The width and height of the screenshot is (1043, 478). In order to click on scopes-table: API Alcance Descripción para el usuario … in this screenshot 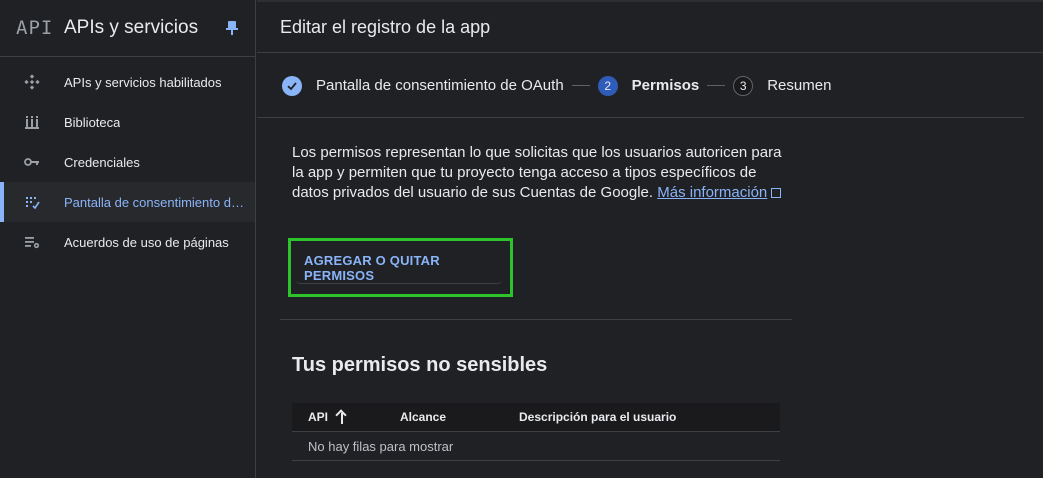, I will do `click(536, 432)`.